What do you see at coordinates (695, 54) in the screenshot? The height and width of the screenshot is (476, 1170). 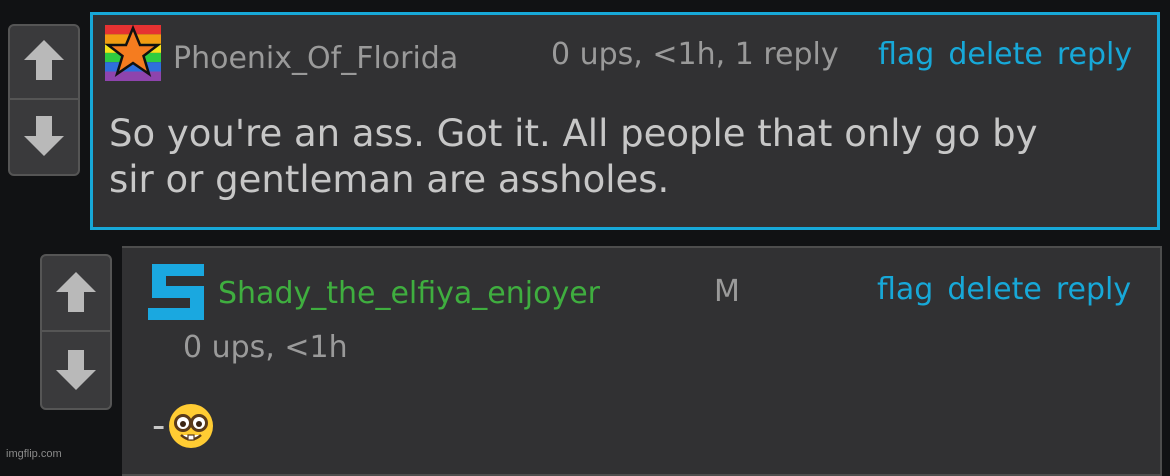 I see `comment-meta: 0 ups, <1h, 1 reply` at bounding box center [695, 54].